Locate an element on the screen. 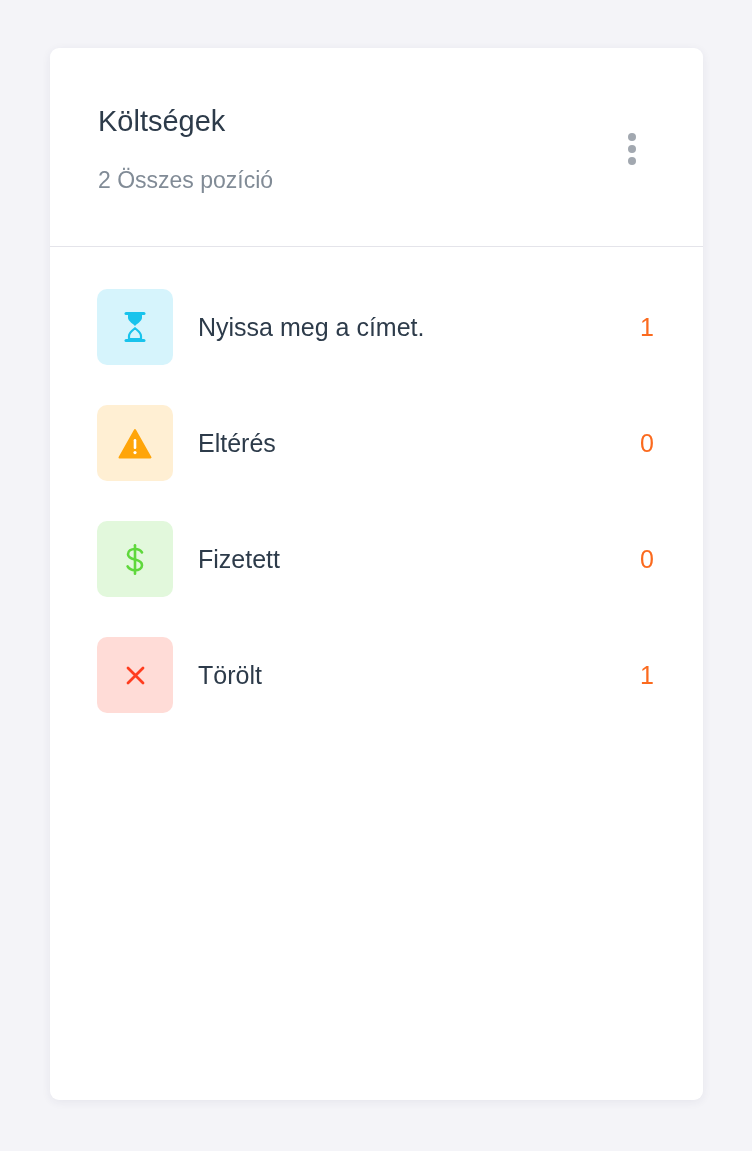  card-title: Költségek is located at coordinates (162, 121).